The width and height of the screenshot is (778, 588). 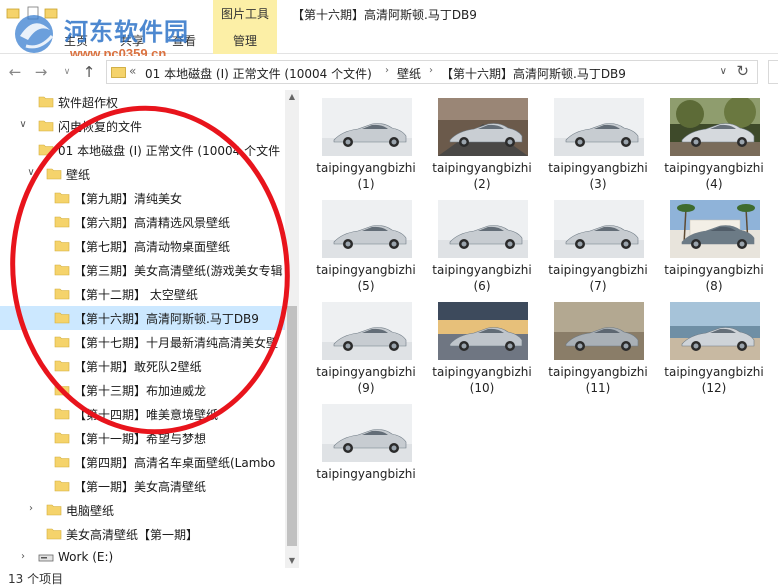 I want to click on file-item: taipingyangbizhi (11), so click(x=598, y=348).